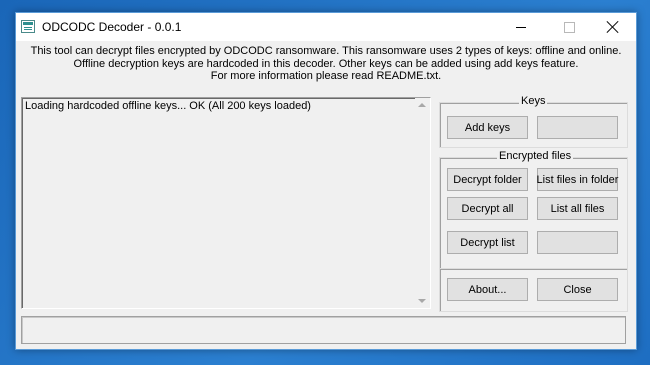 This screenshot has height=365, width=650. I want to click on add-keys-button: Add keys, so click(487, 127).